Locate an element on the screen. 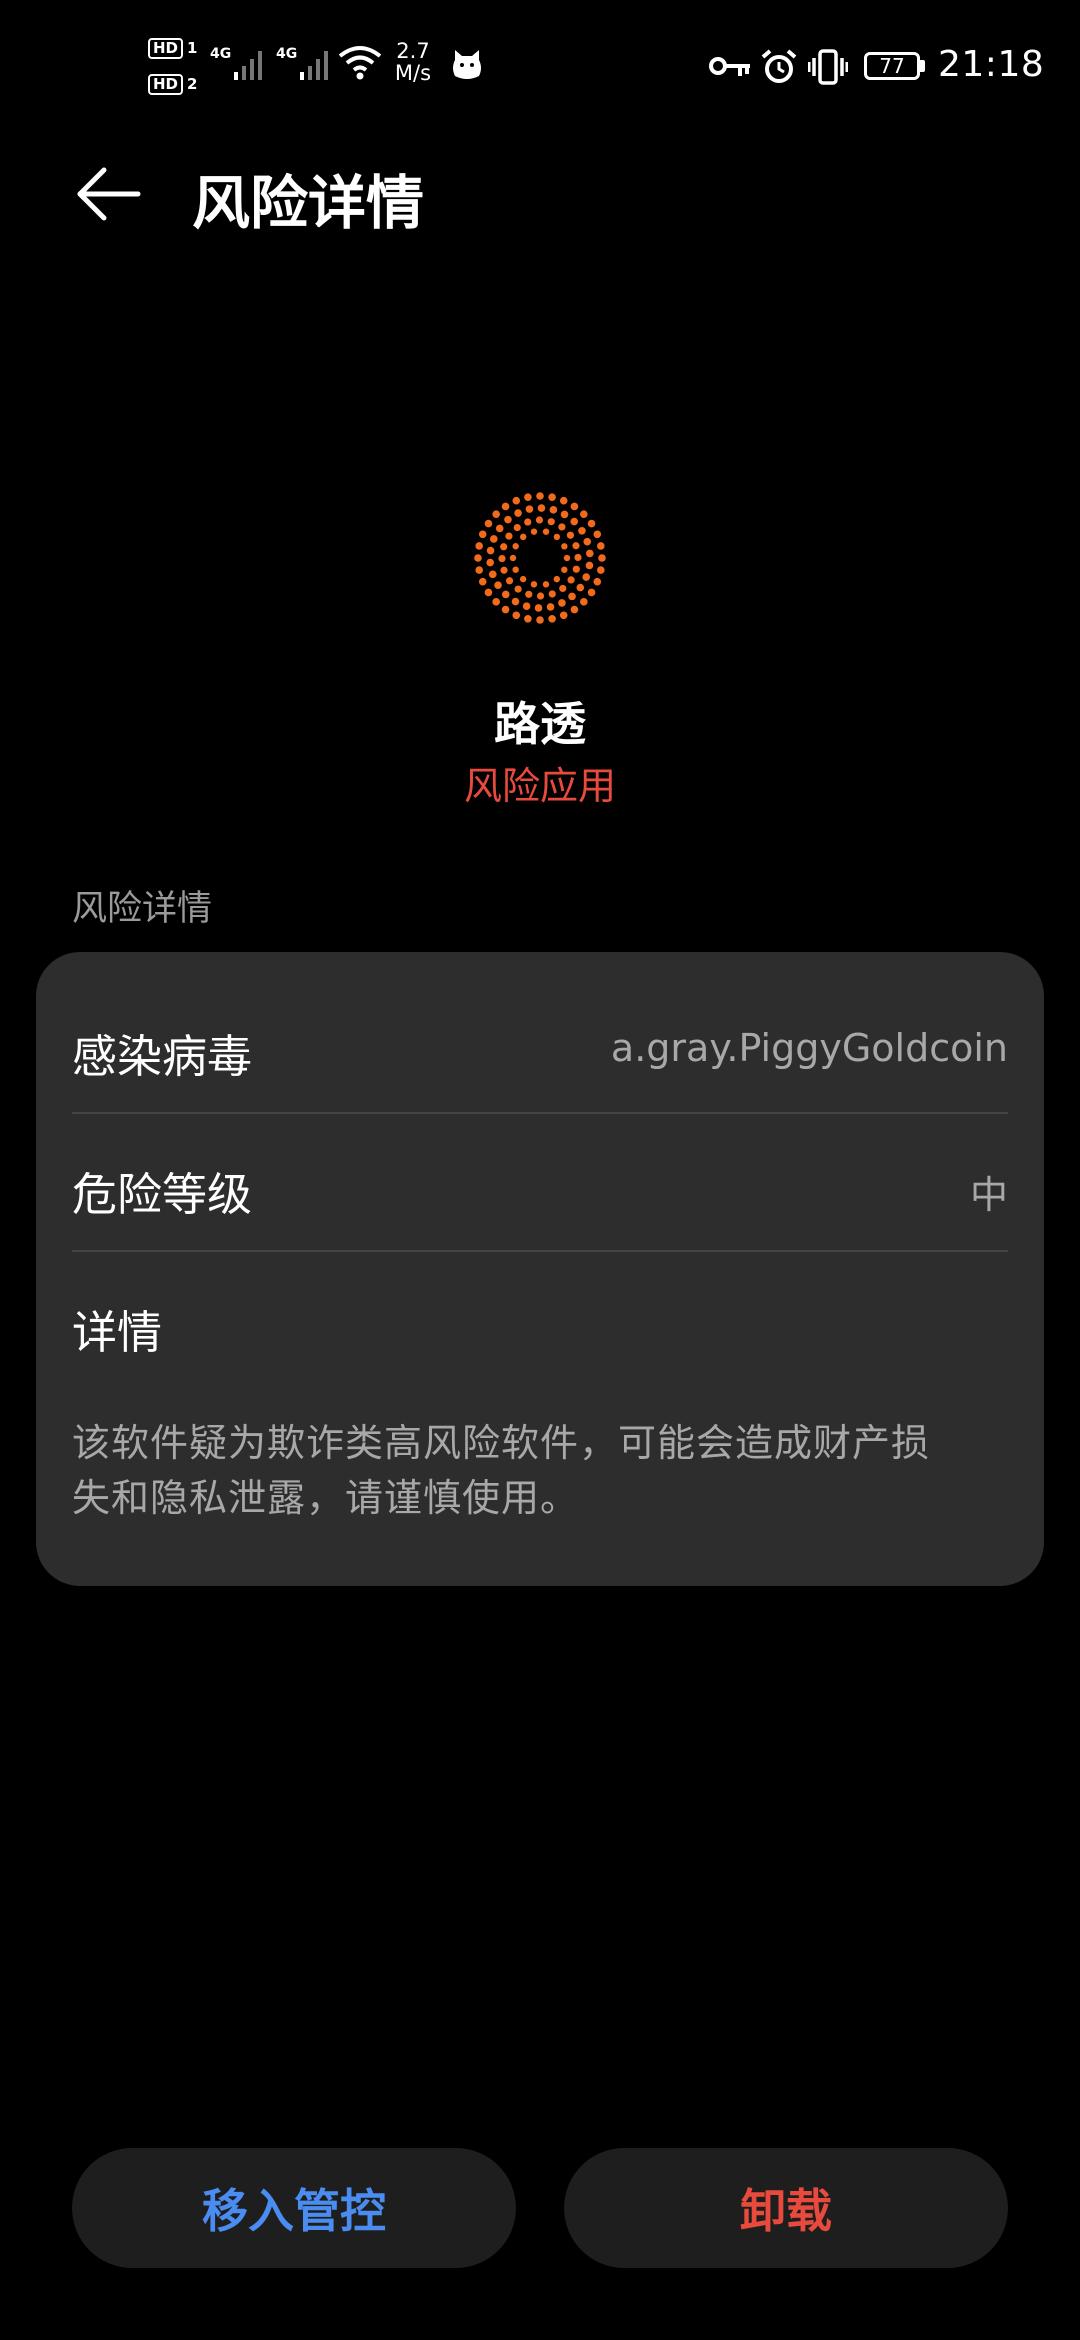 This screenshot has width=1080, height=2340. virus-label: 感染病毒 is located at coordinates (162, 1056).